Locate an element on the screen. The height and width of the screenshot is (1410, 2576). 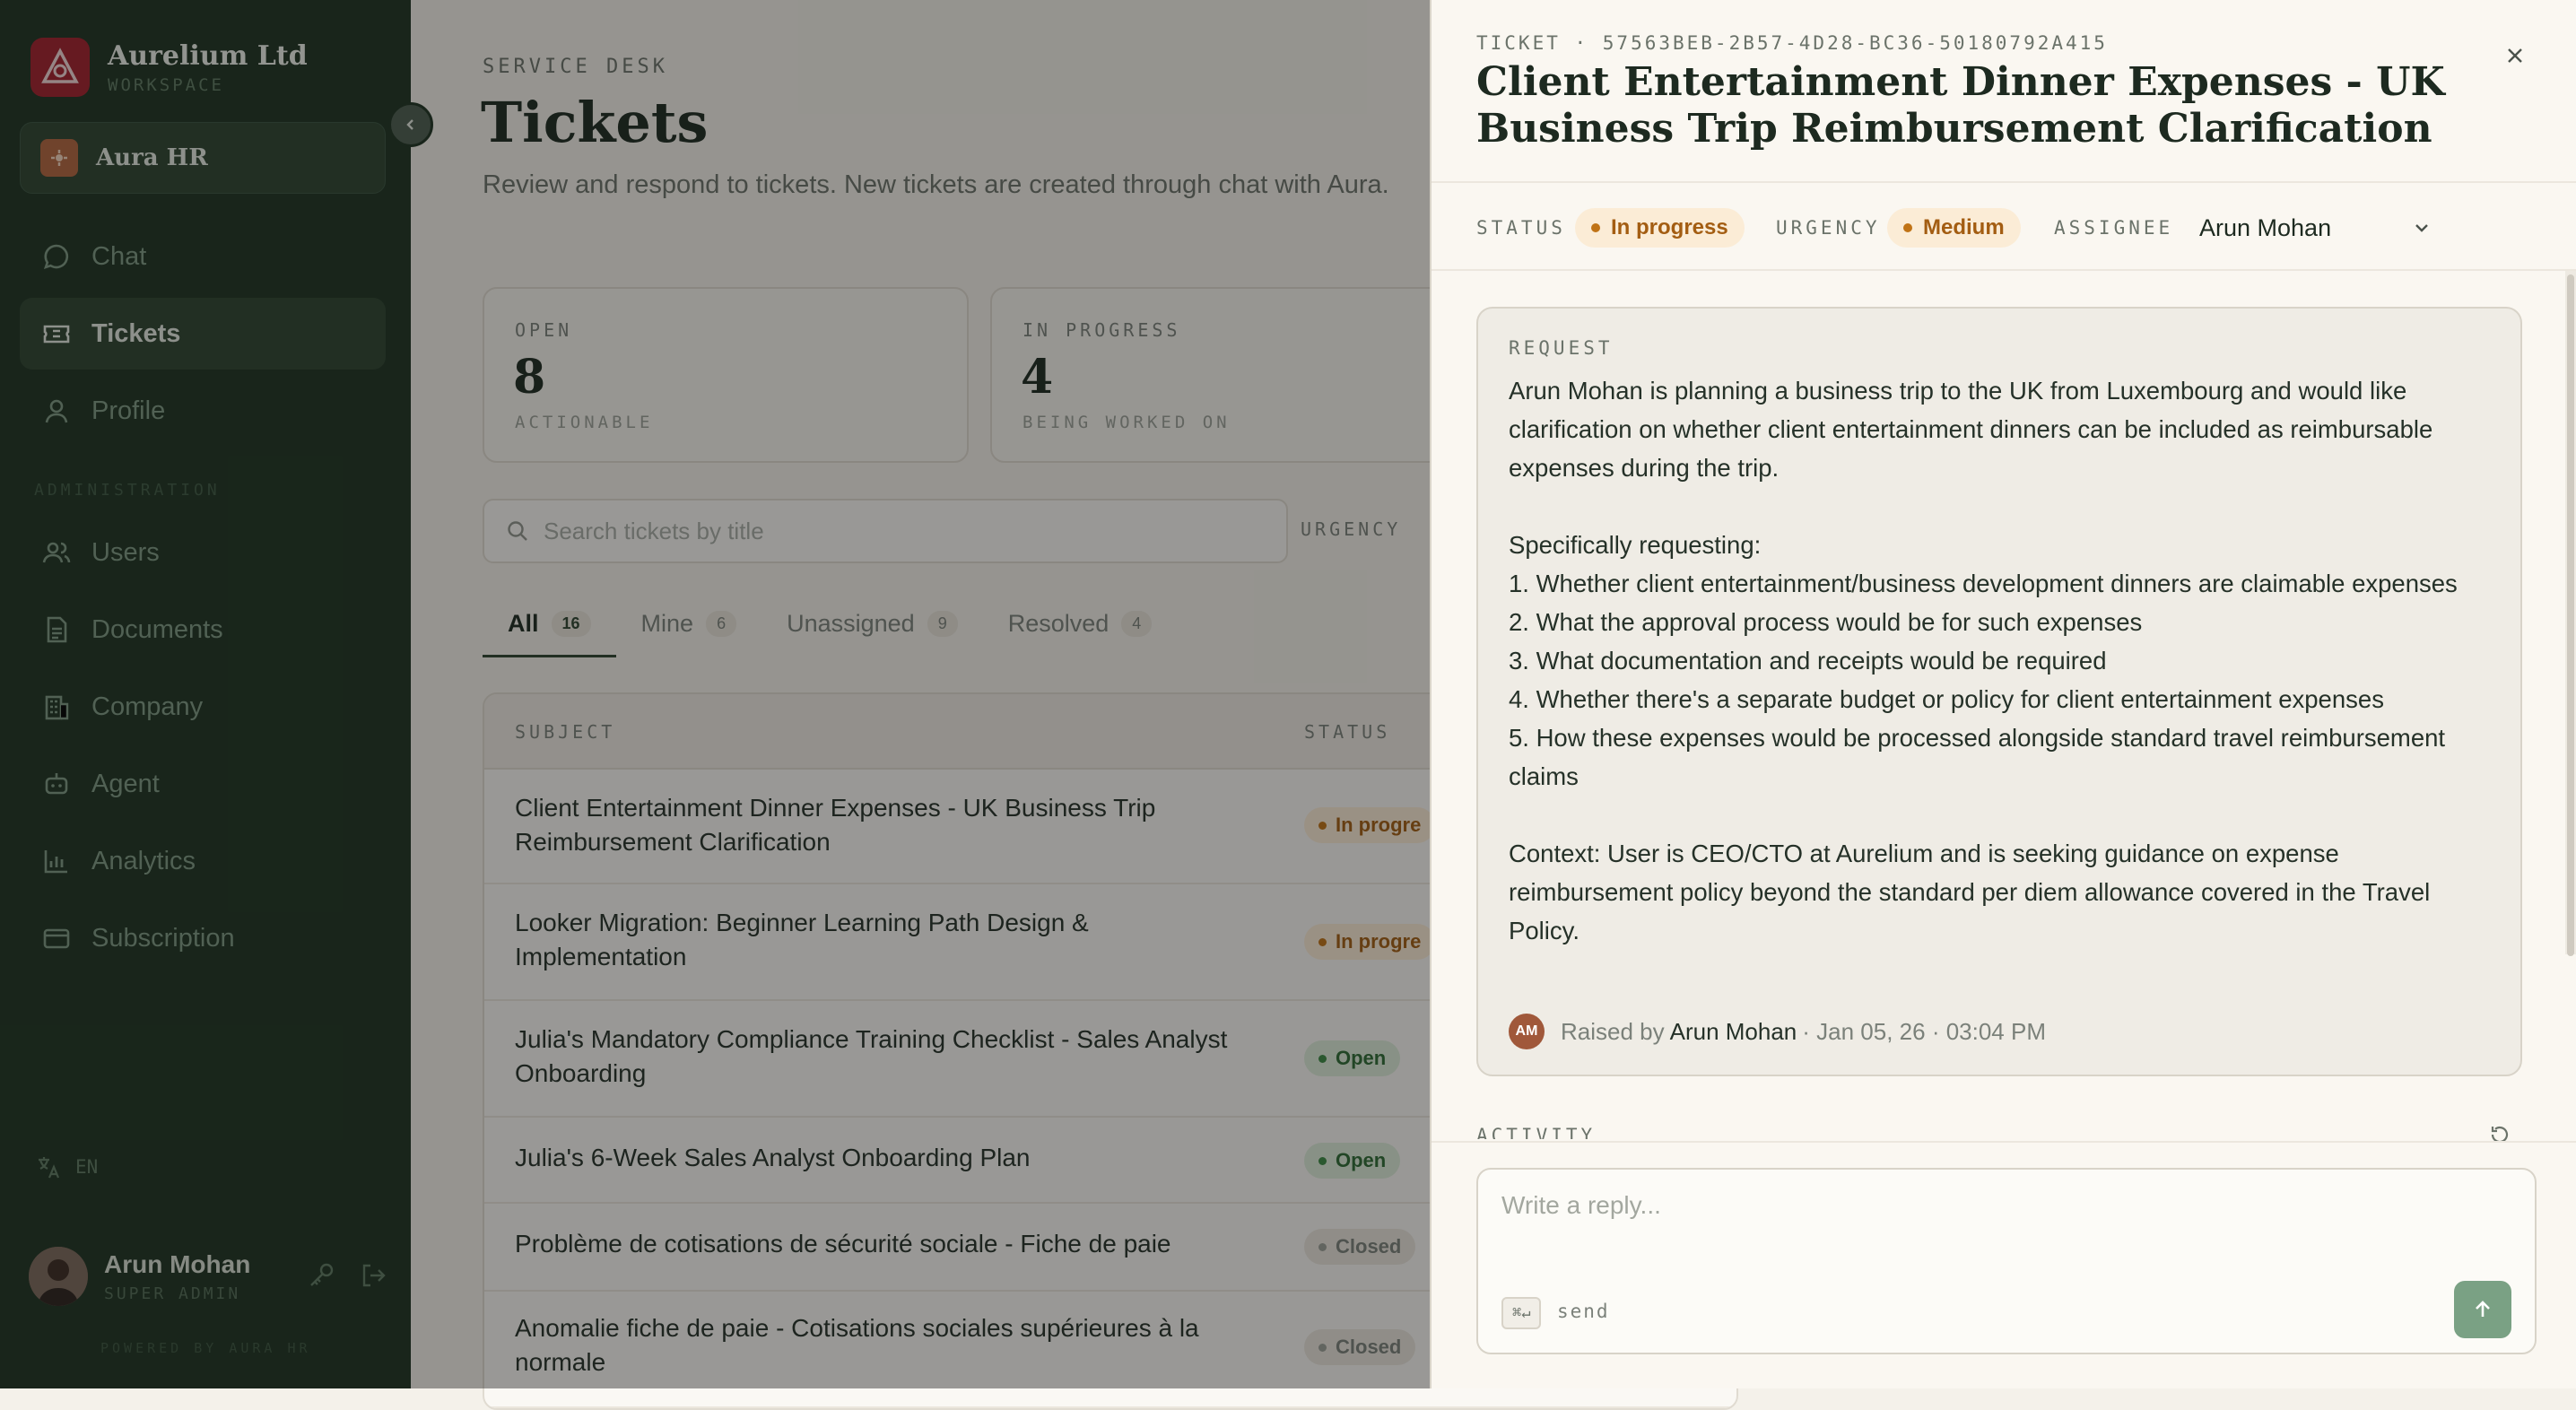
status-value: In progress is located at coordinates (1669, 227).